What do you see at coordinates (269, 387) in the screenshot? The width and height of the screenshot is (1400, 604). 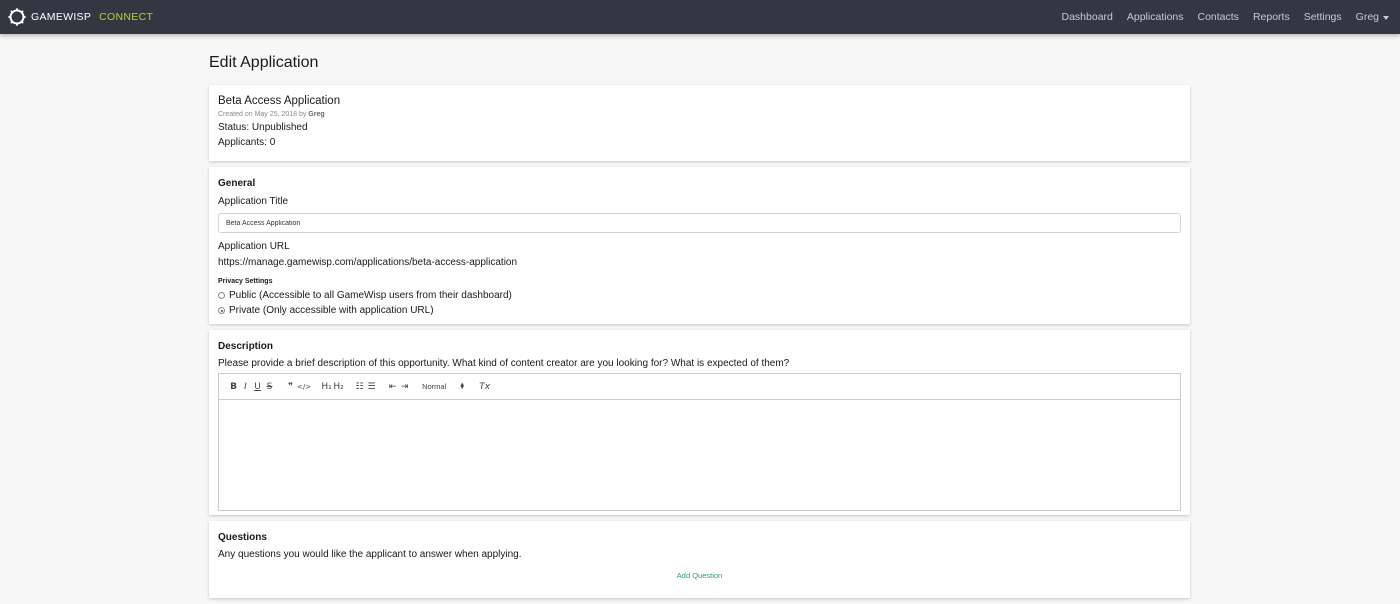 I see `strike-button: S` at bounding box center [269, 387].